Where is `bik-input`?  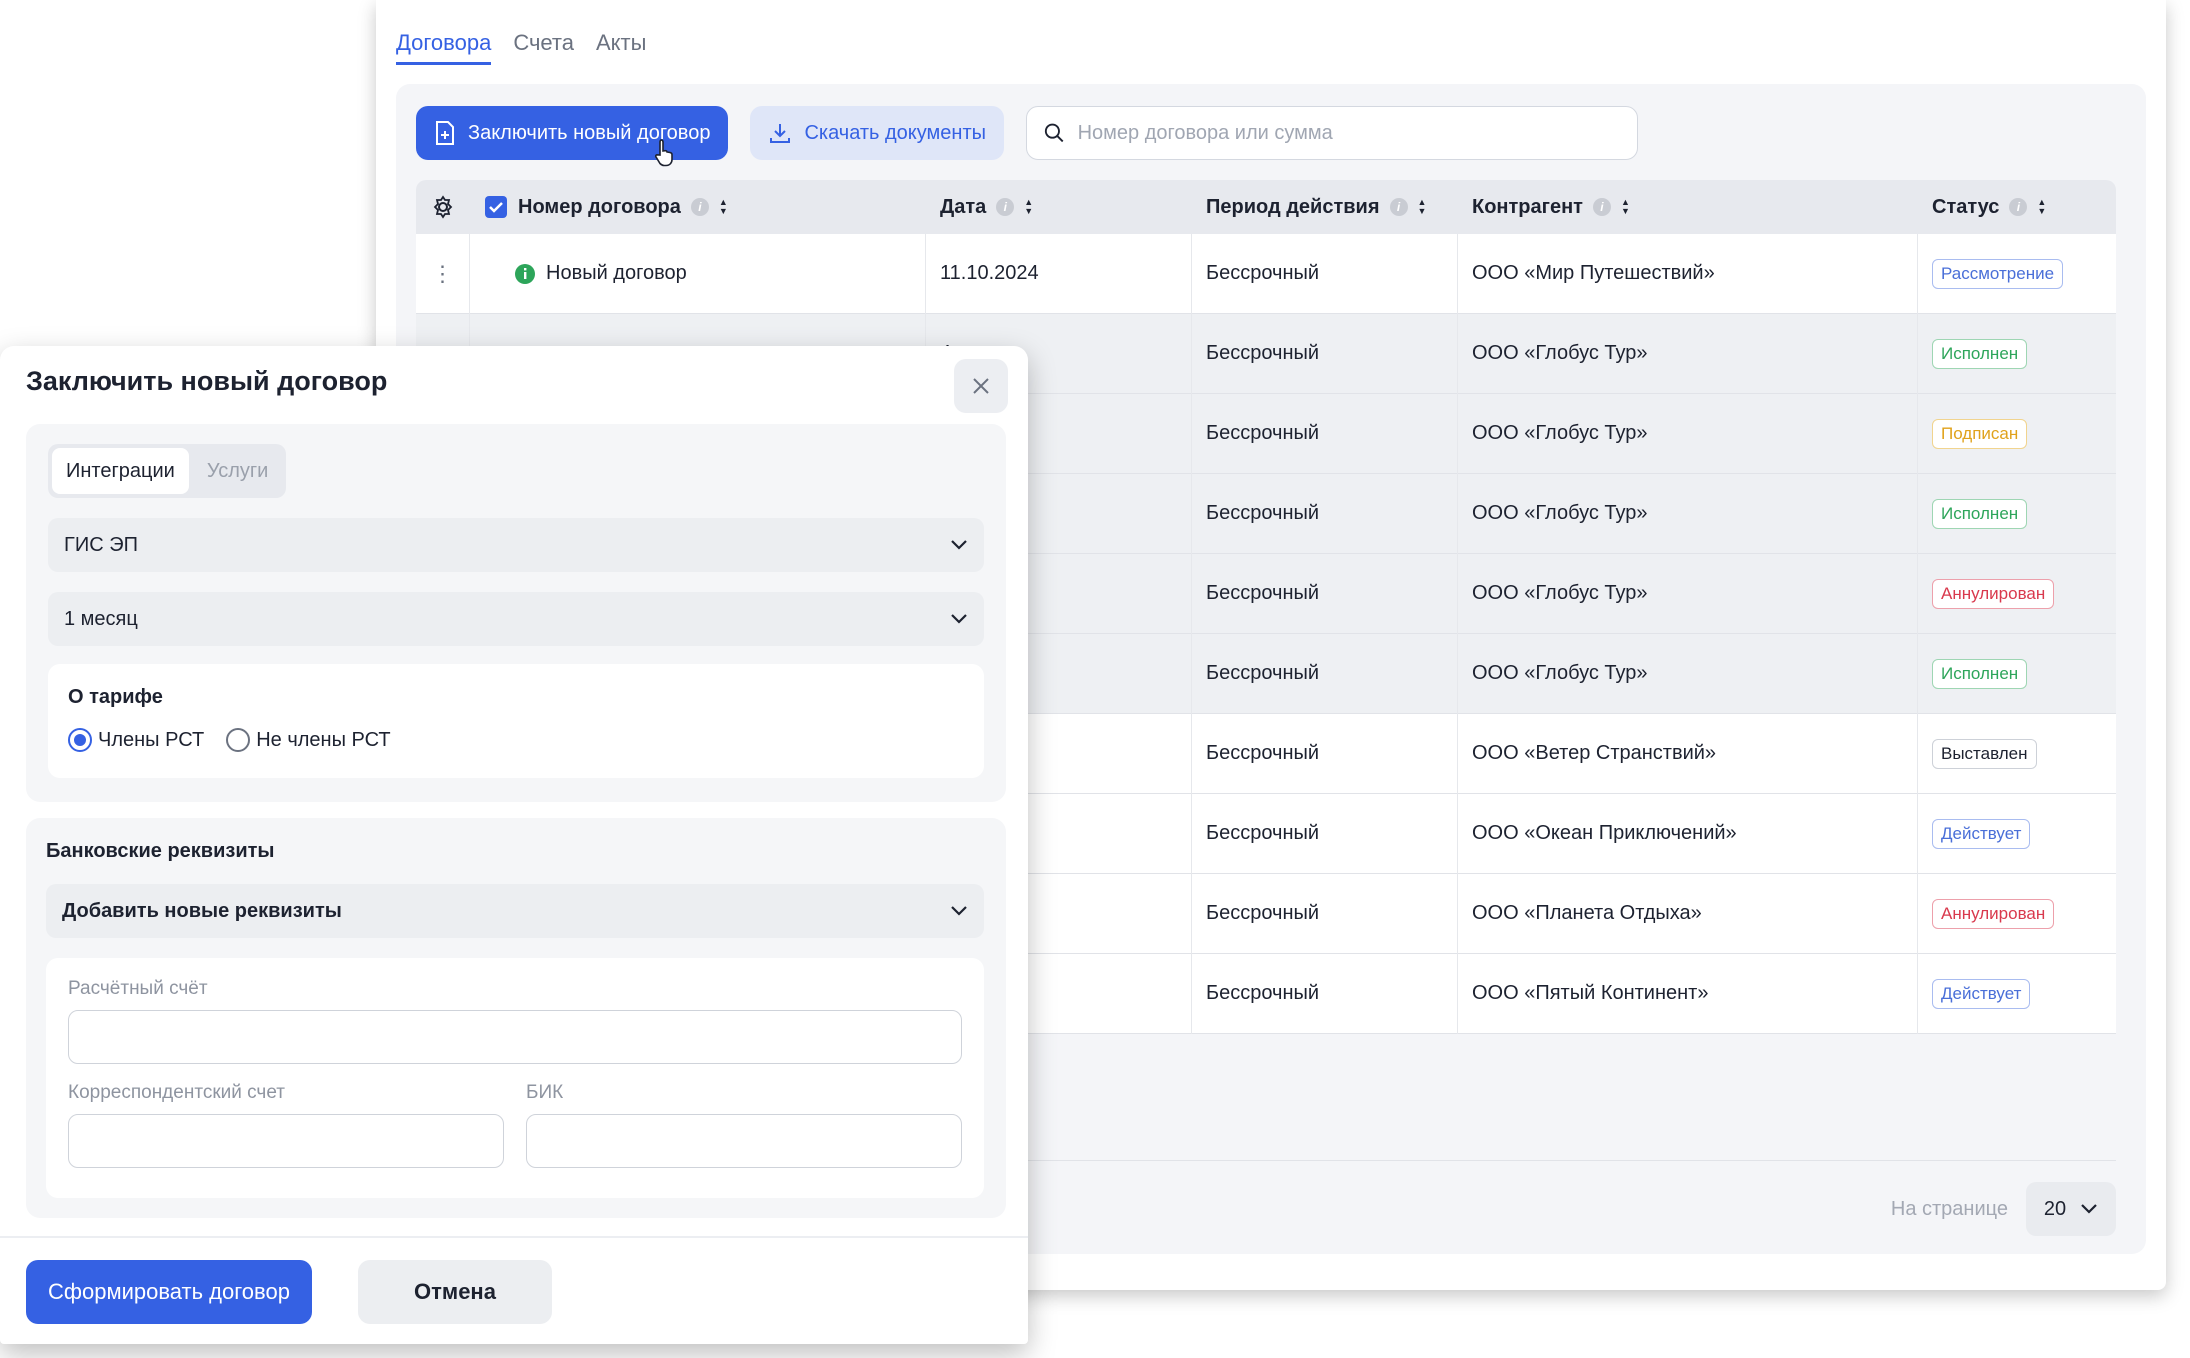
bik-input is located at coordinates (744, 1141).